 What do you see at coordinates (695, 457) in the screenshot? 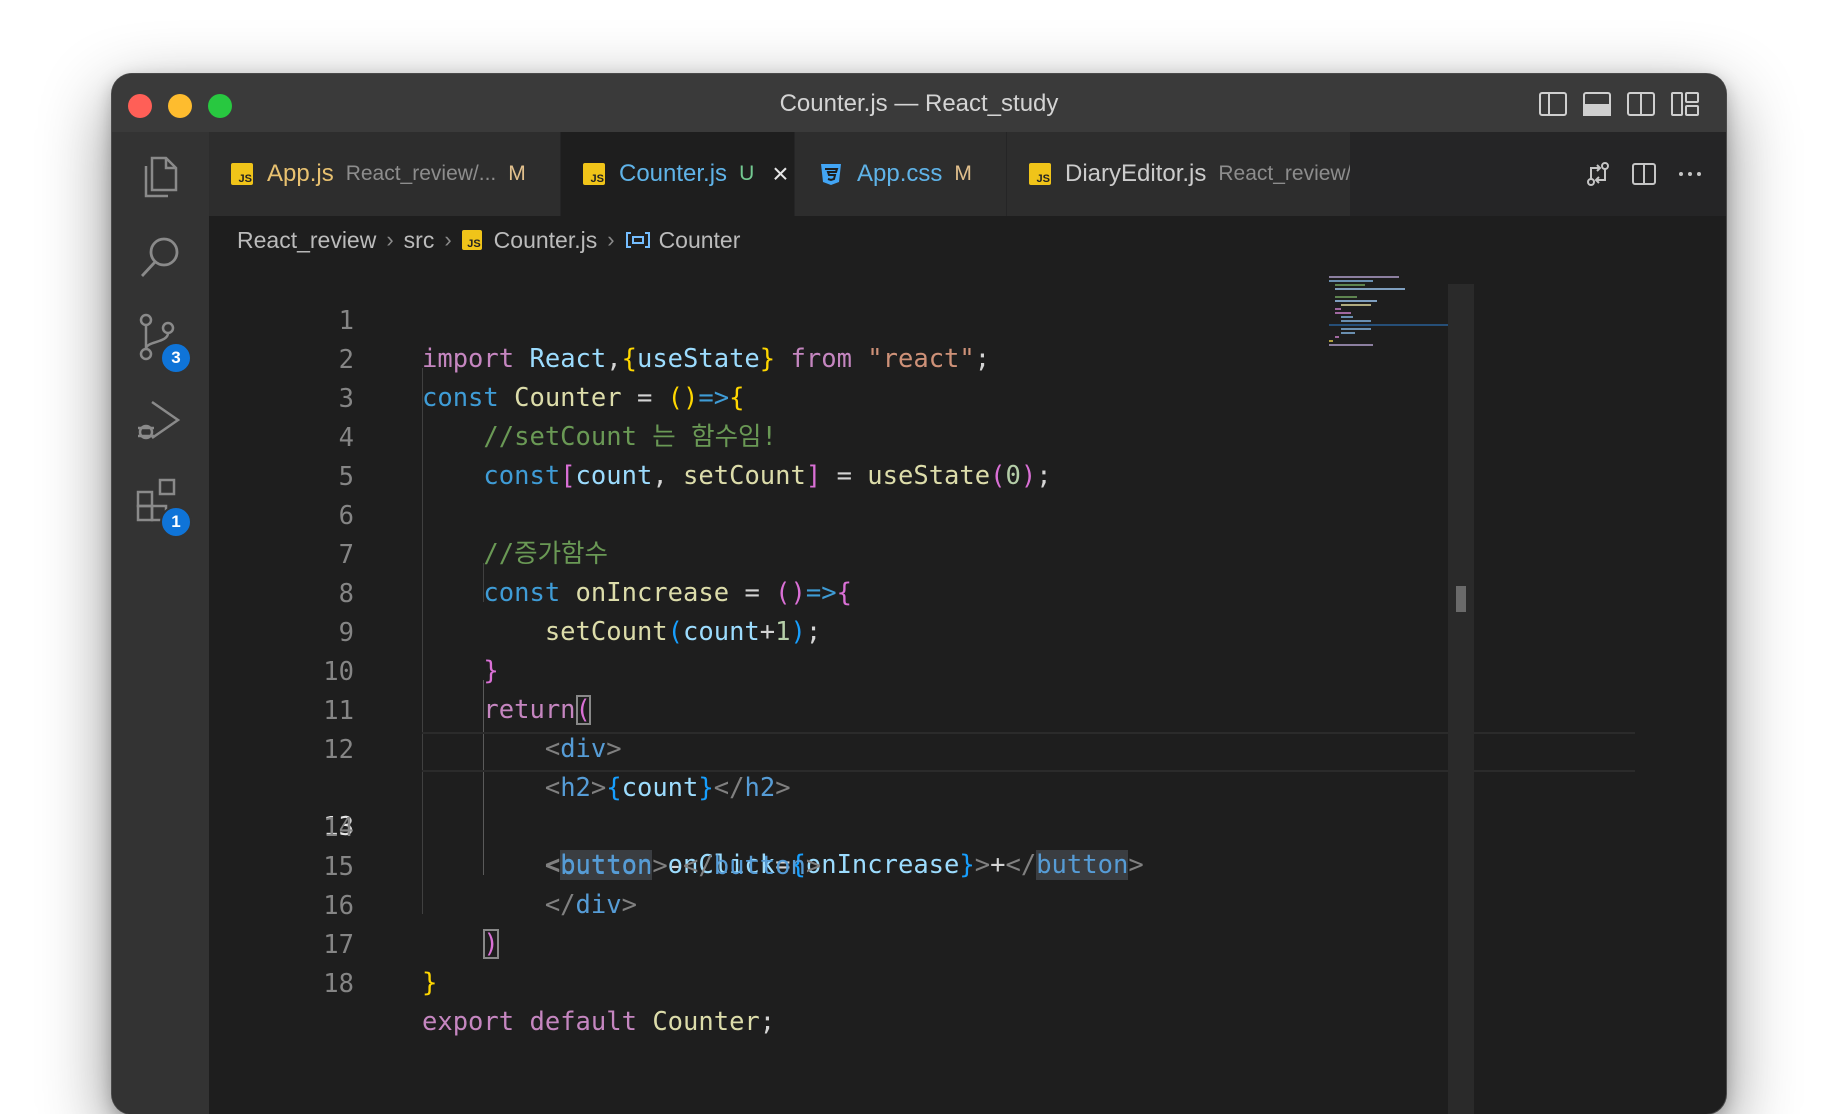
I see `code-line: 4 const[count, setCount] = useState(0);` at bounding box center [695, 457].